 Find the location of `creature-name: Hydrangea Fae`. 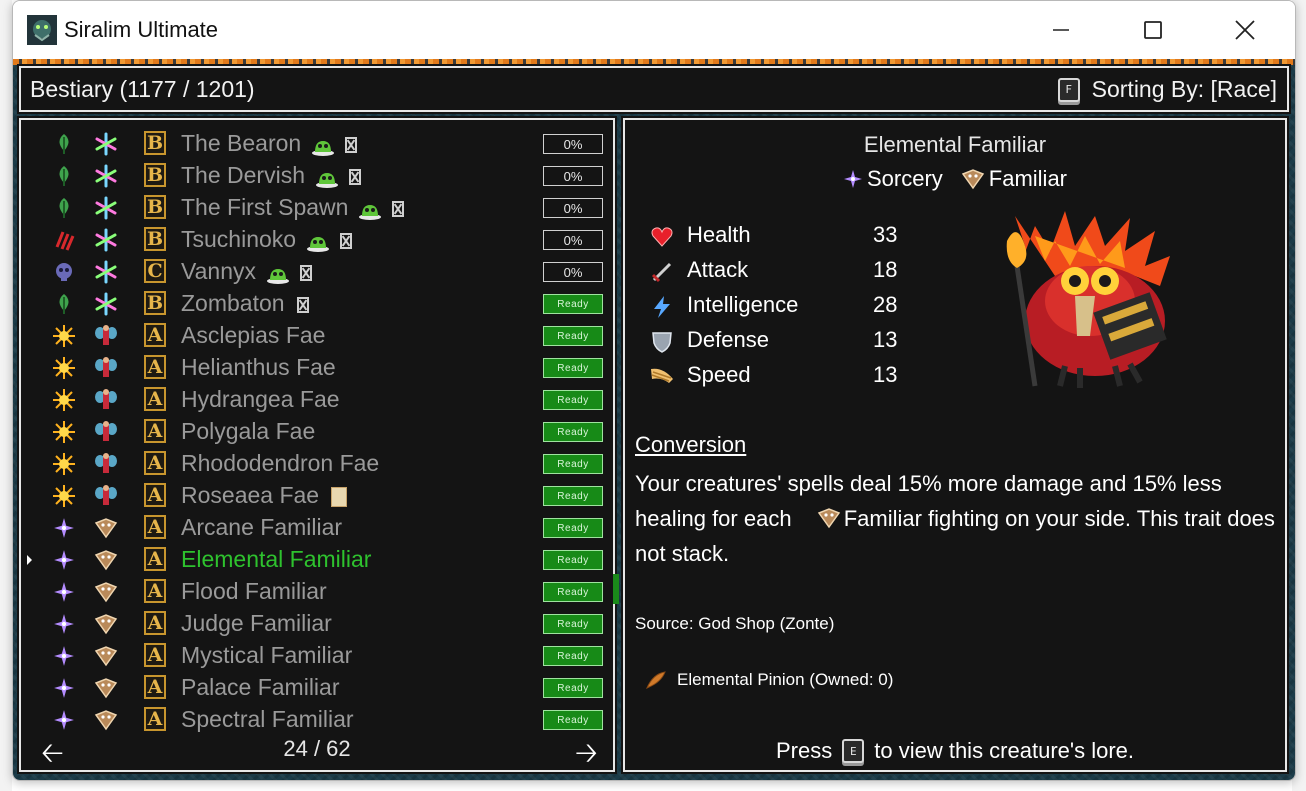

creature-name: Hydrangea Fae is located at coordinates (260, 399).